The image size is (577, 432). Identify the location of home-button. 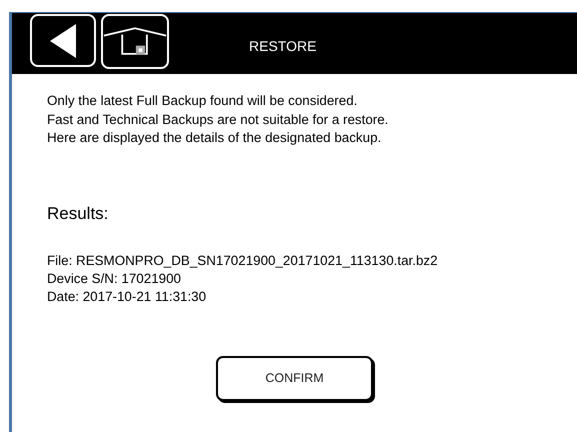
(135, 41).